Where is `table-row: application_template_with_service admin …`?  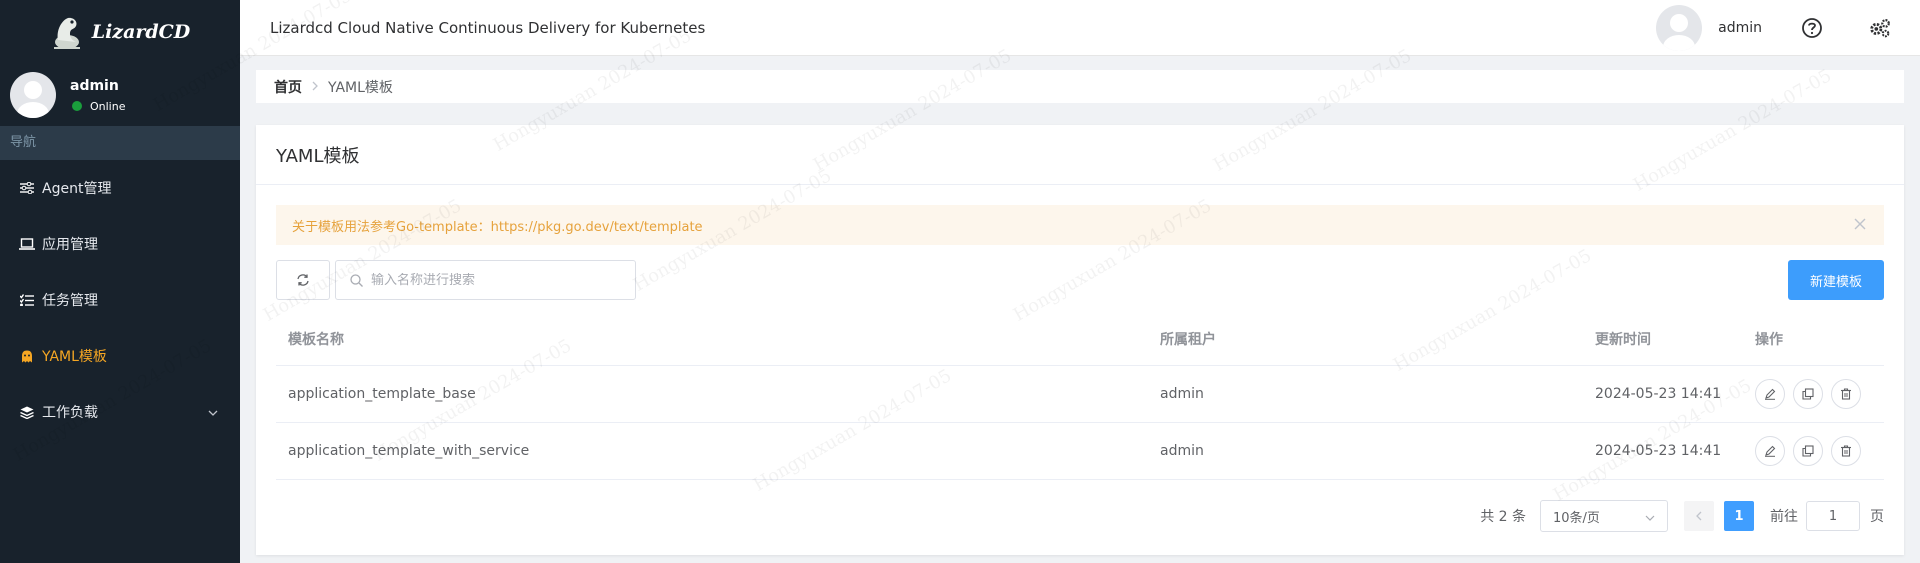
table-row: application_template_with_service admin … is located at coordinates (1080, 451).